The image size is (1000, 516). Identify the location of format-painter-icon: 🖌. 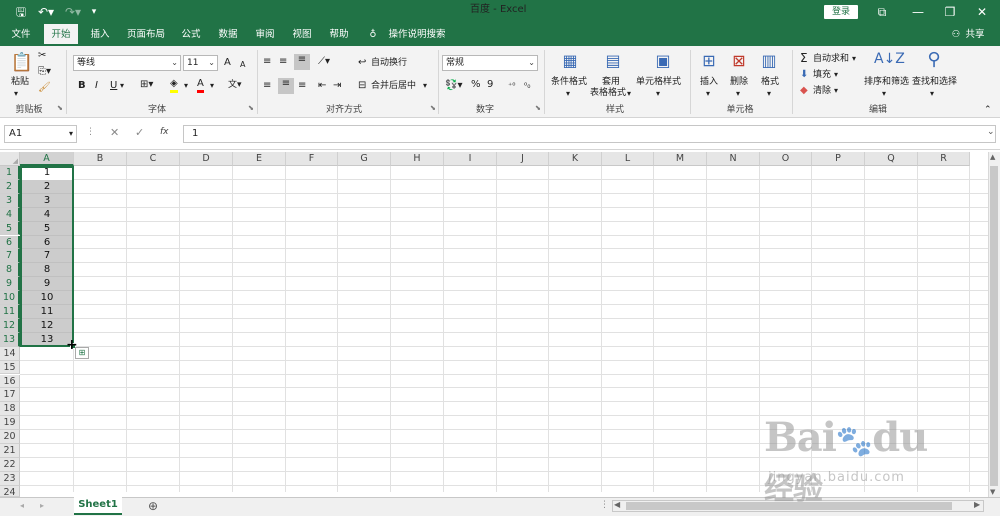
(44, 87).